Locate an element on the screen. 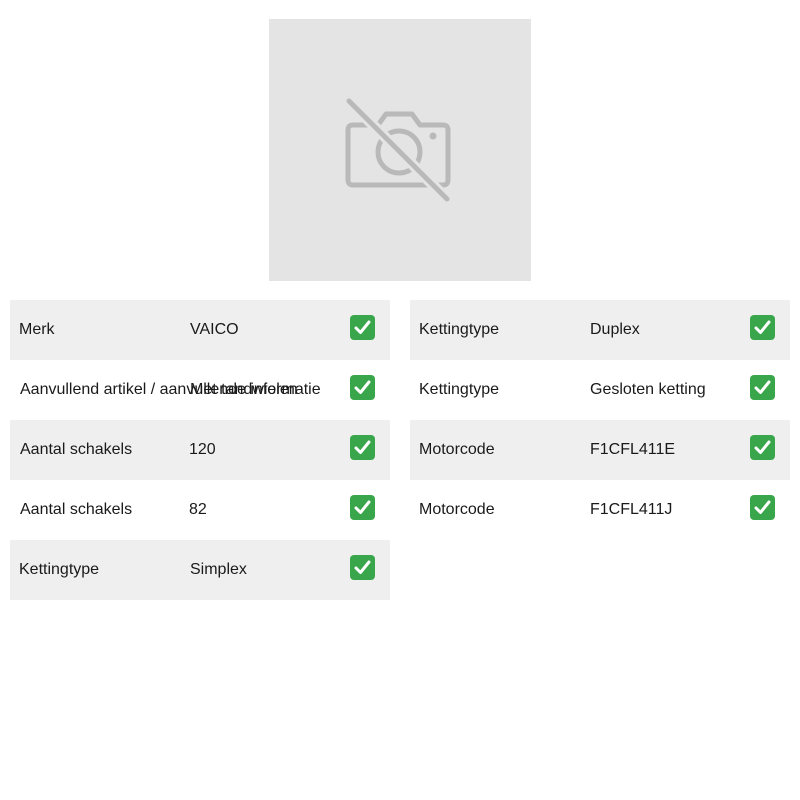  spec-value: VAICO is located at coordinates (214, 329).